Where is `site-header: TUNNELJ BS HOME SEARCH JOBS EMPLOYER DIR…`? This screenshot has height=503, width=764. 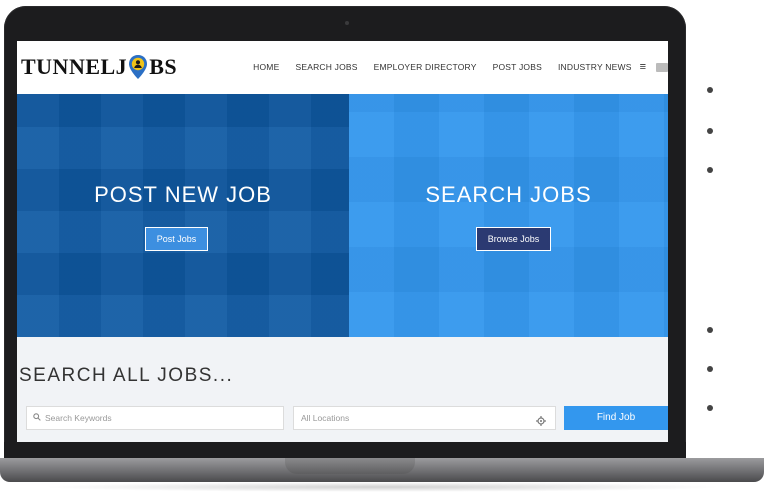 site-header: TUNNELJ BS HOME SEARCH JOBS EMPLOYER DIR… is located at coordinates (342, 68).